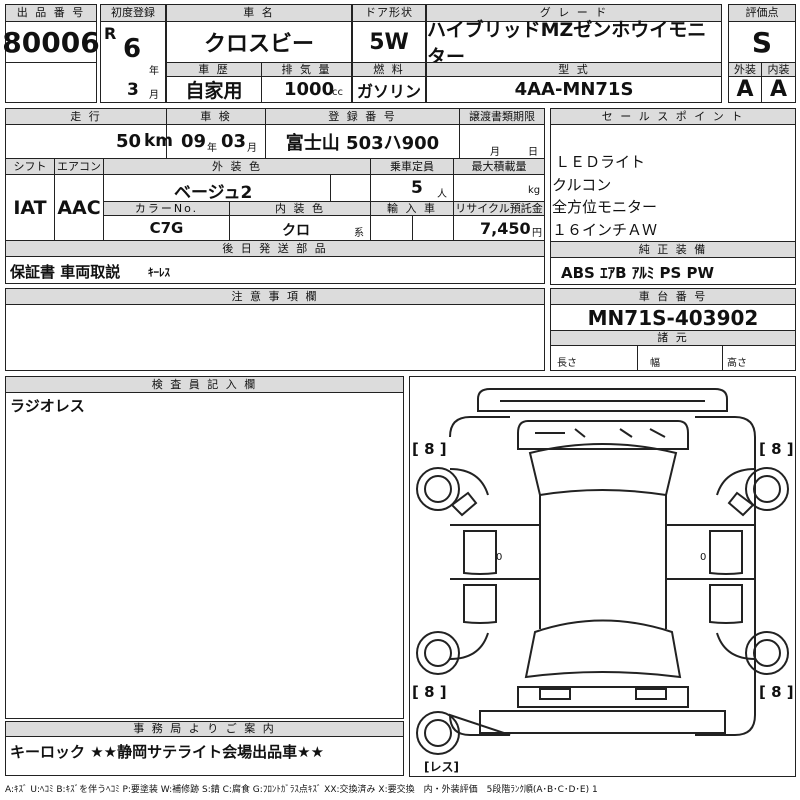  I want to click on shift: IAT, so click(30, 207).